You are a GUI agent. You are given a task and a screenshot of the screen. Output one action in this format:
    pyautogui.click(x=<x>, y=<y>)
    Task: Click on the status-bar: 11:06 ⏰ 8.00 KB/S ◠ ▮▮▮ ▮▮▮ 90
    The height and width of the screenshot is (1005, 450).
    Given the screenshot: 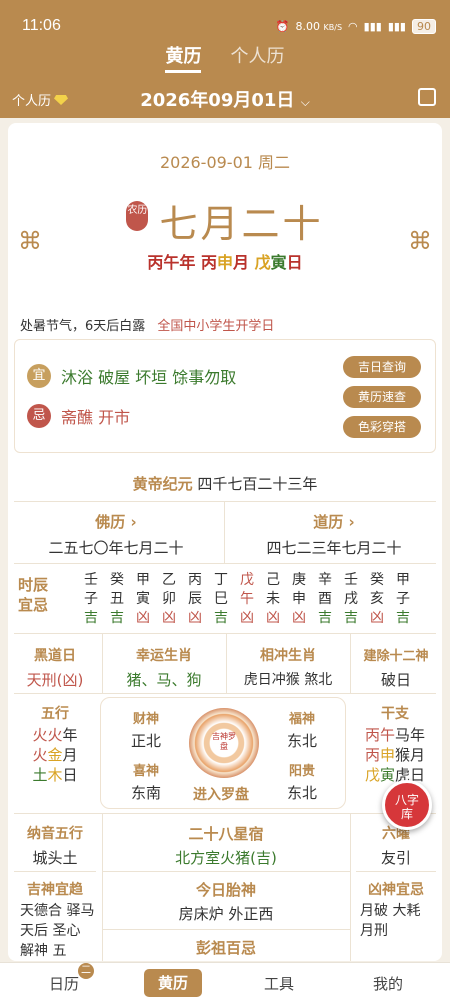 What is the action you would take?
    pyautogui.click(x=229, y=26)
    